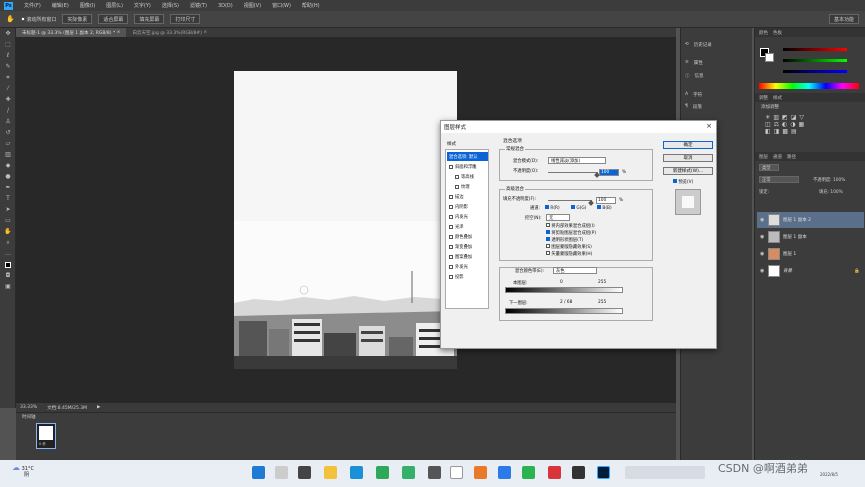 The height and width of the screenshot is (487, 865). Describe the element at coordinates (558, 217) in the screenshot. I see `knockout-select: 无` at that location.